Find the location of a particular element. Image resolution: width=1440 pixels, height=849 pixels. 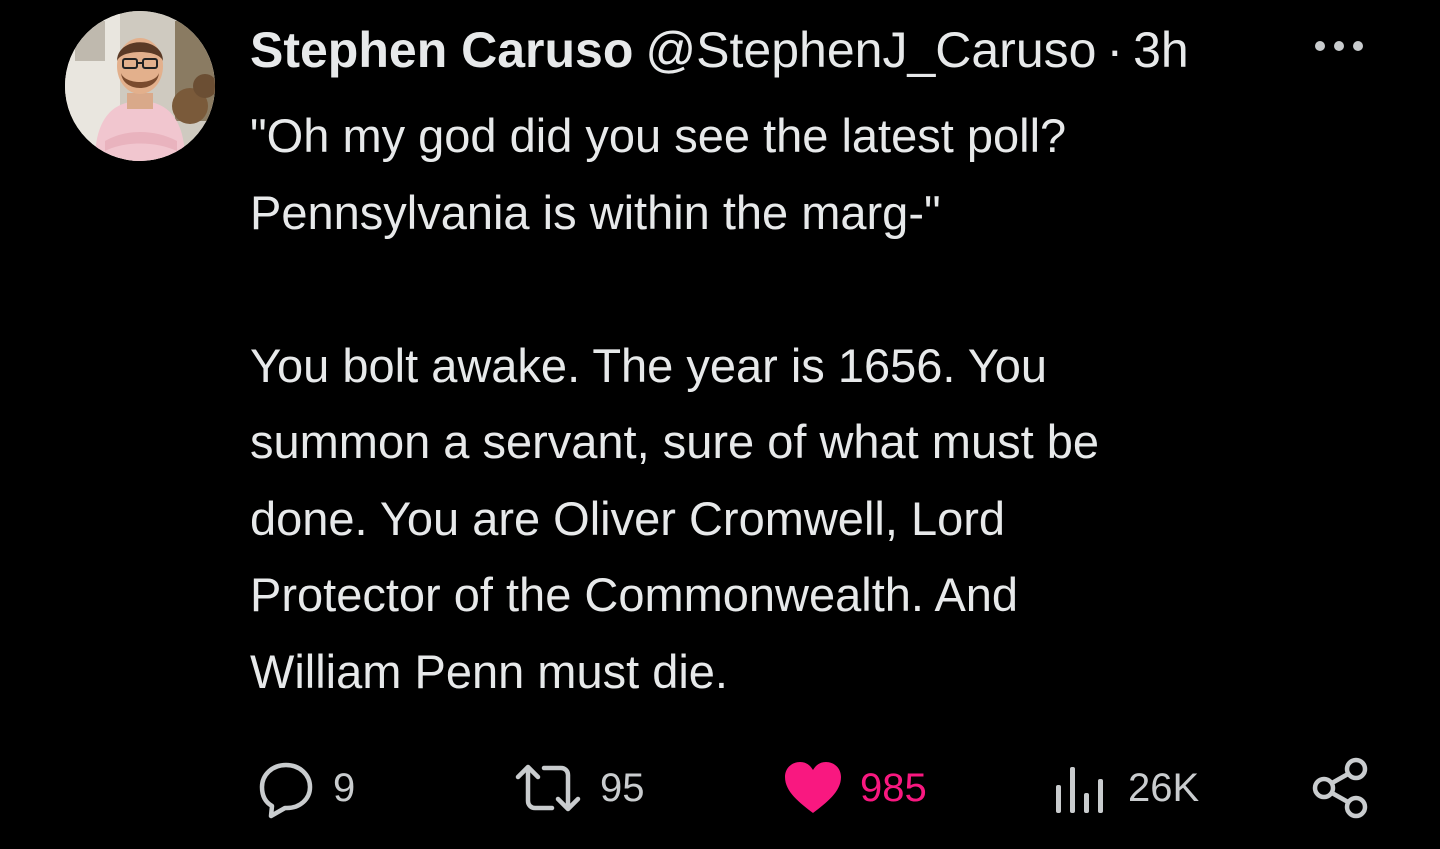

author-display-name: Stephen Caruso is located at coordinates (441, 50).